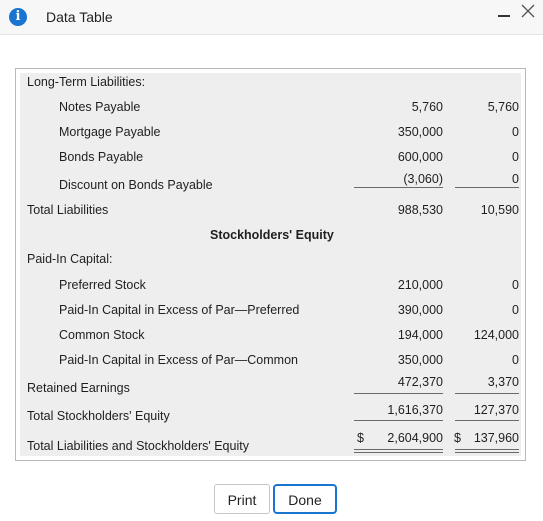  What do you see at coordinates (420, 157) in the screenshot?
I see `value-col1: 600,000` at bounding box center [420, 157].